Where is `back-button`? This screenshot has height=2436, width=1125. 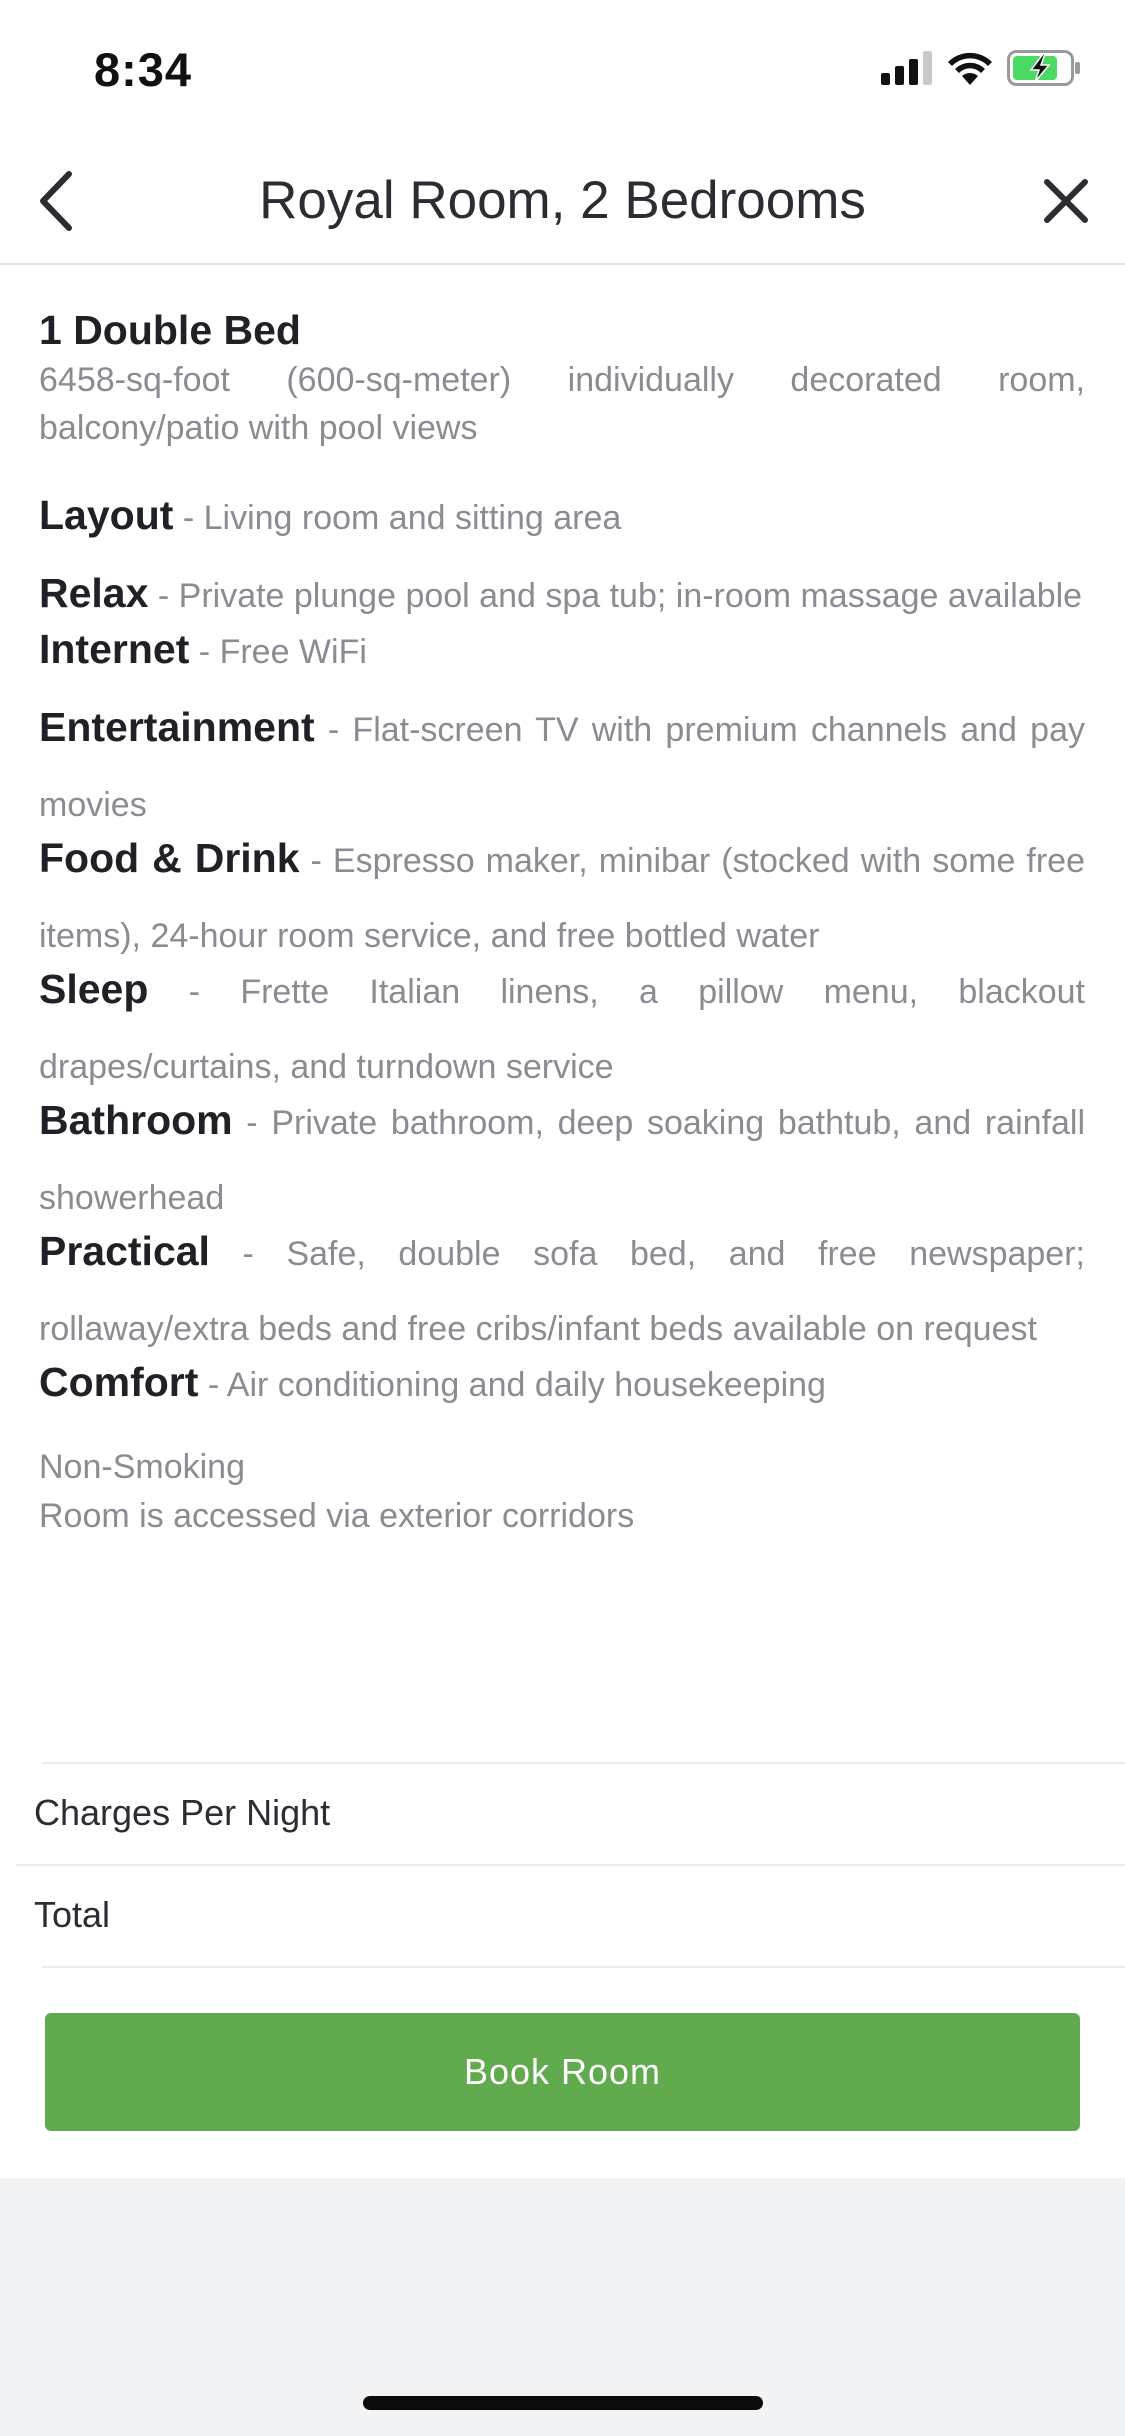
back-button is located at coordinates (55, 203).